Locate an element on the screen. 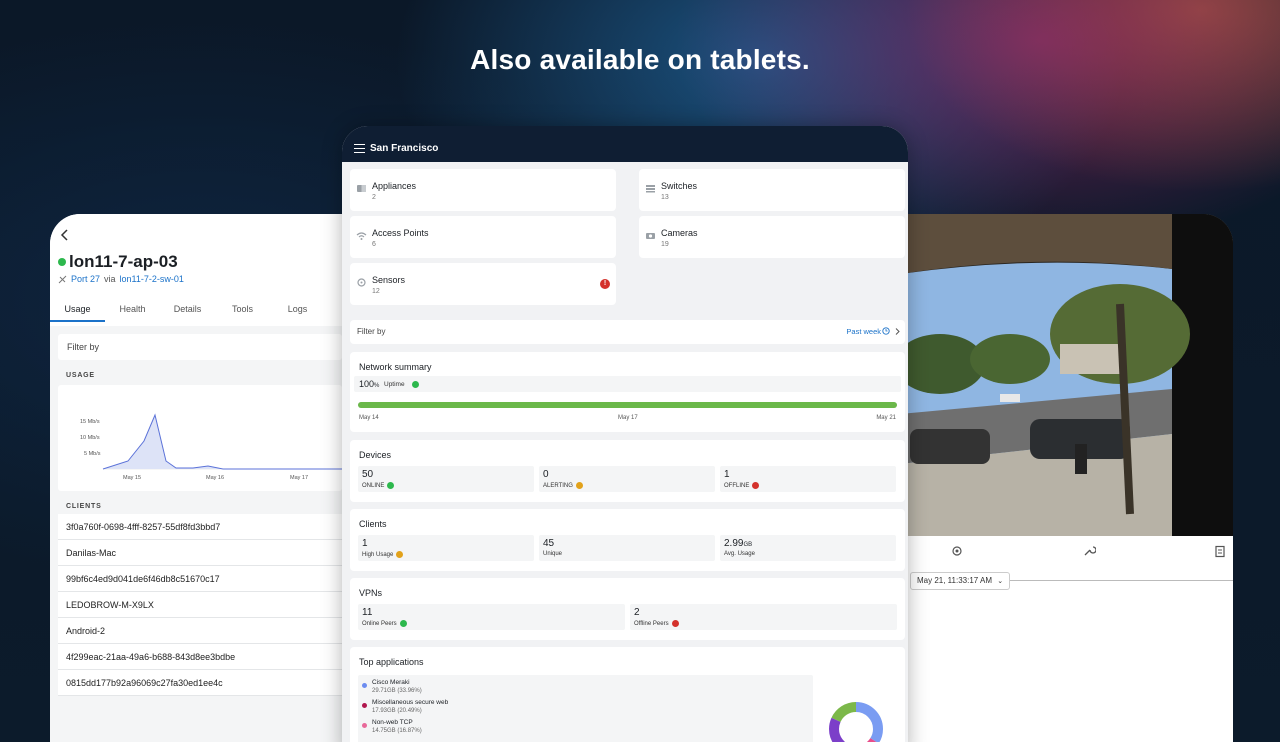  client-row: 4f299eac-21aa-49a6-b688-843d8ee3bdbe is located at coordinates (200, 657).